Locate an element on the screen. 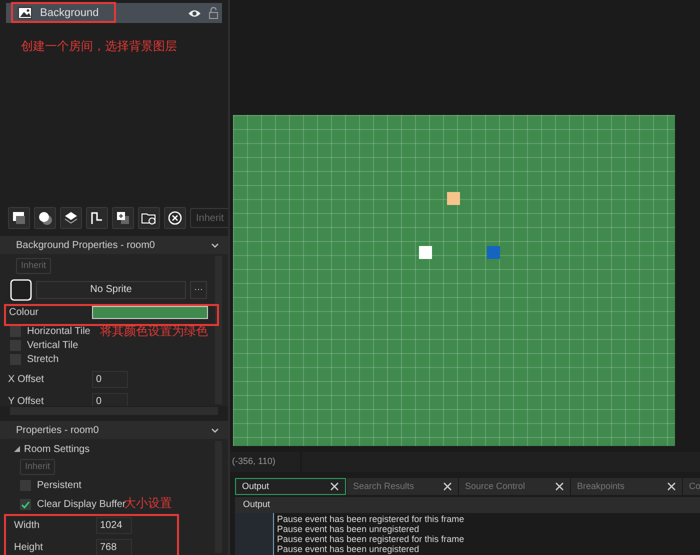 Image resolution: width=700 pixels, height=555 pixels. panel-header: Output is located at coordinates (467, 505).